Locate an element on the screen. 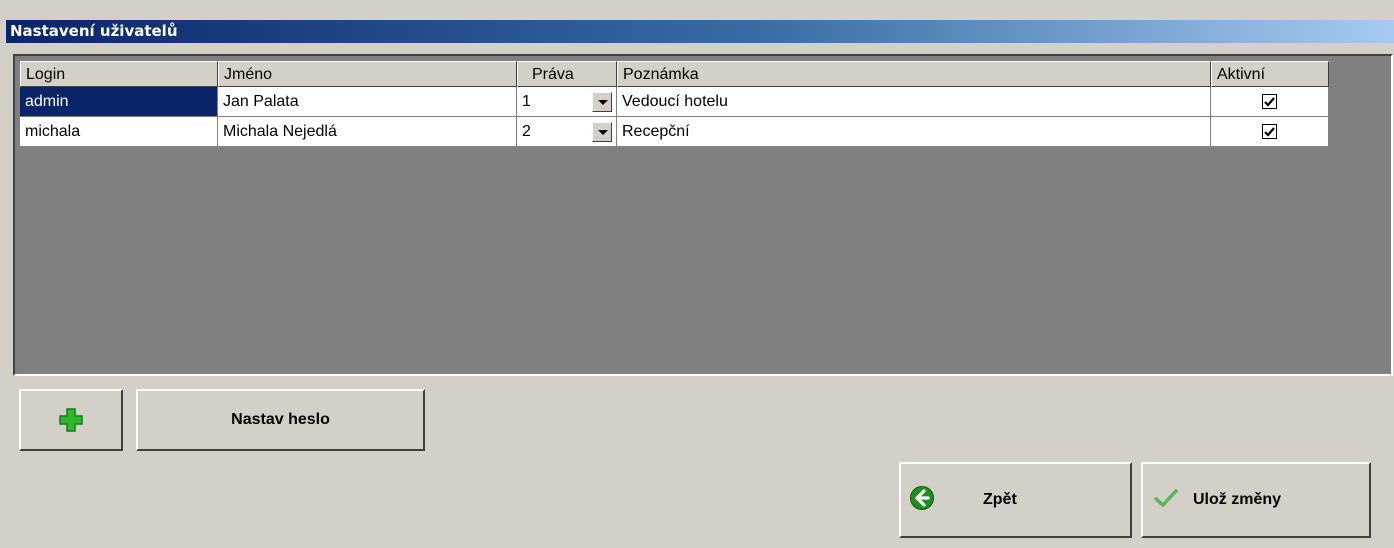 The width and height of the screenshot is (1394, 548). save-changes-label: Ulož změny is located at coordinates (1237, 499).